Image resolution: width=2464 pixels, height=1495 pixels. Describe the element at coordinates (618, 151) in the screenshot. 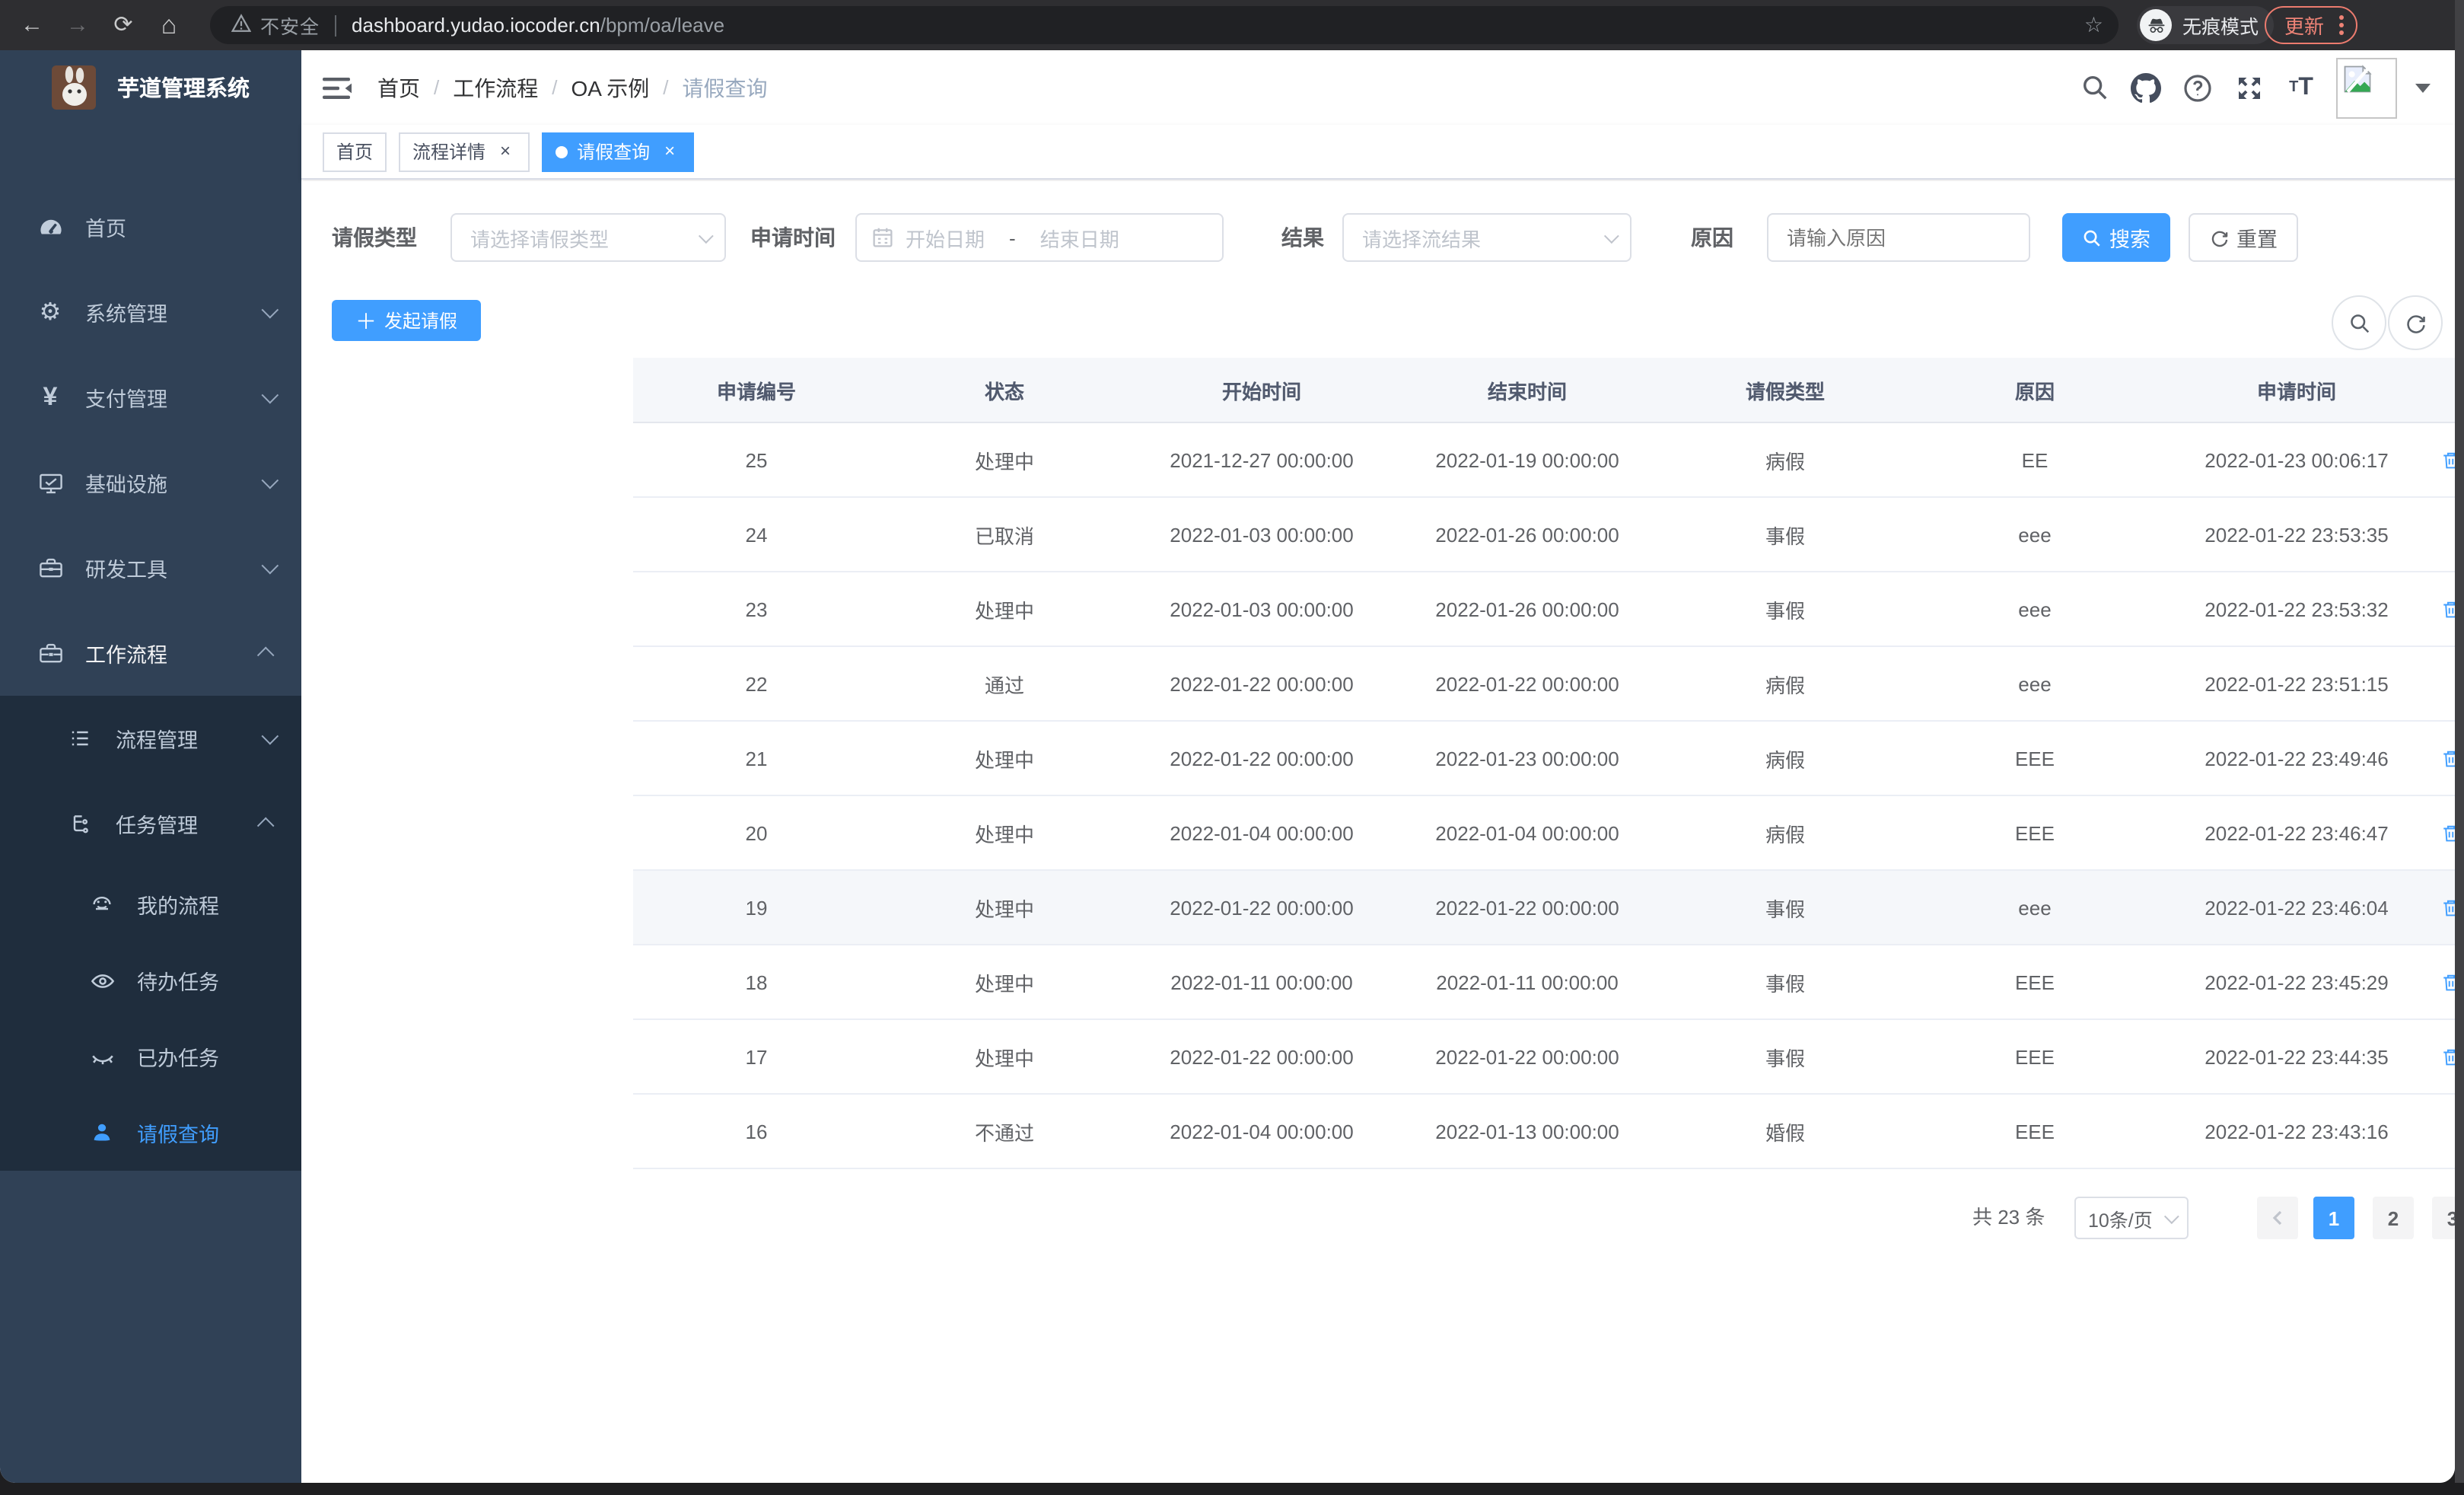

I see `tab-leave-query: 请假查询 ×` at that location.